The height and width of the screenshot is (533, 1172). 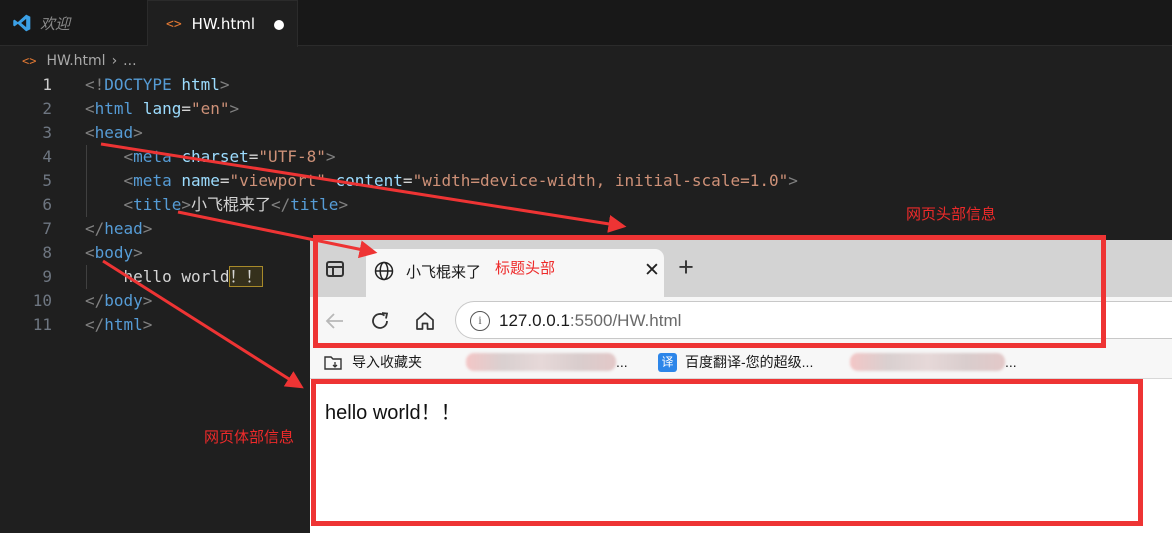 I want to click on code-token: head, so click(x=123, y=228).